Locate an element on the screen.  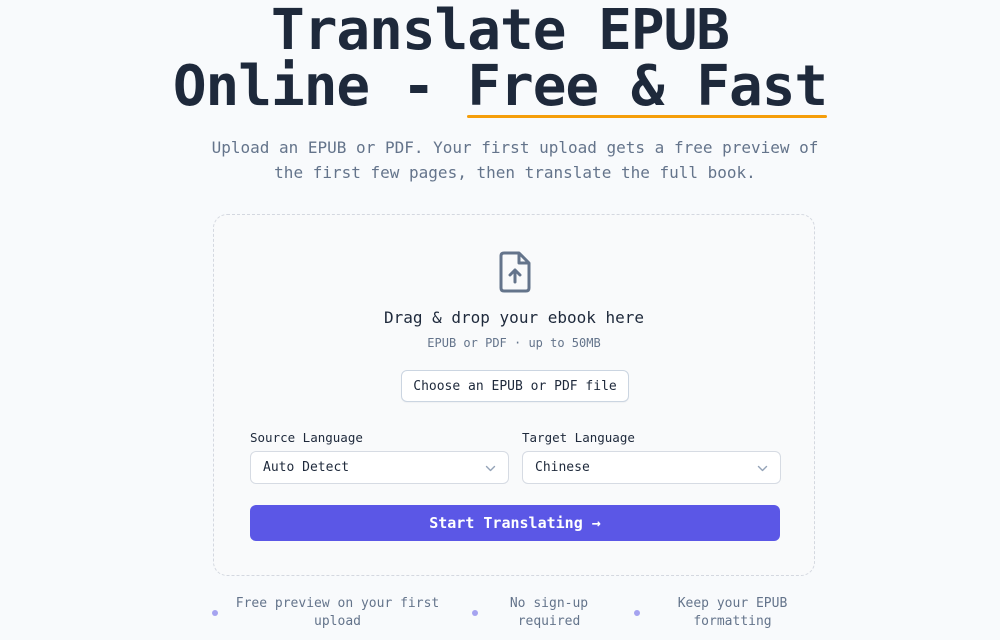
target-language-value: Chinese is located at coordinates (562, 467).